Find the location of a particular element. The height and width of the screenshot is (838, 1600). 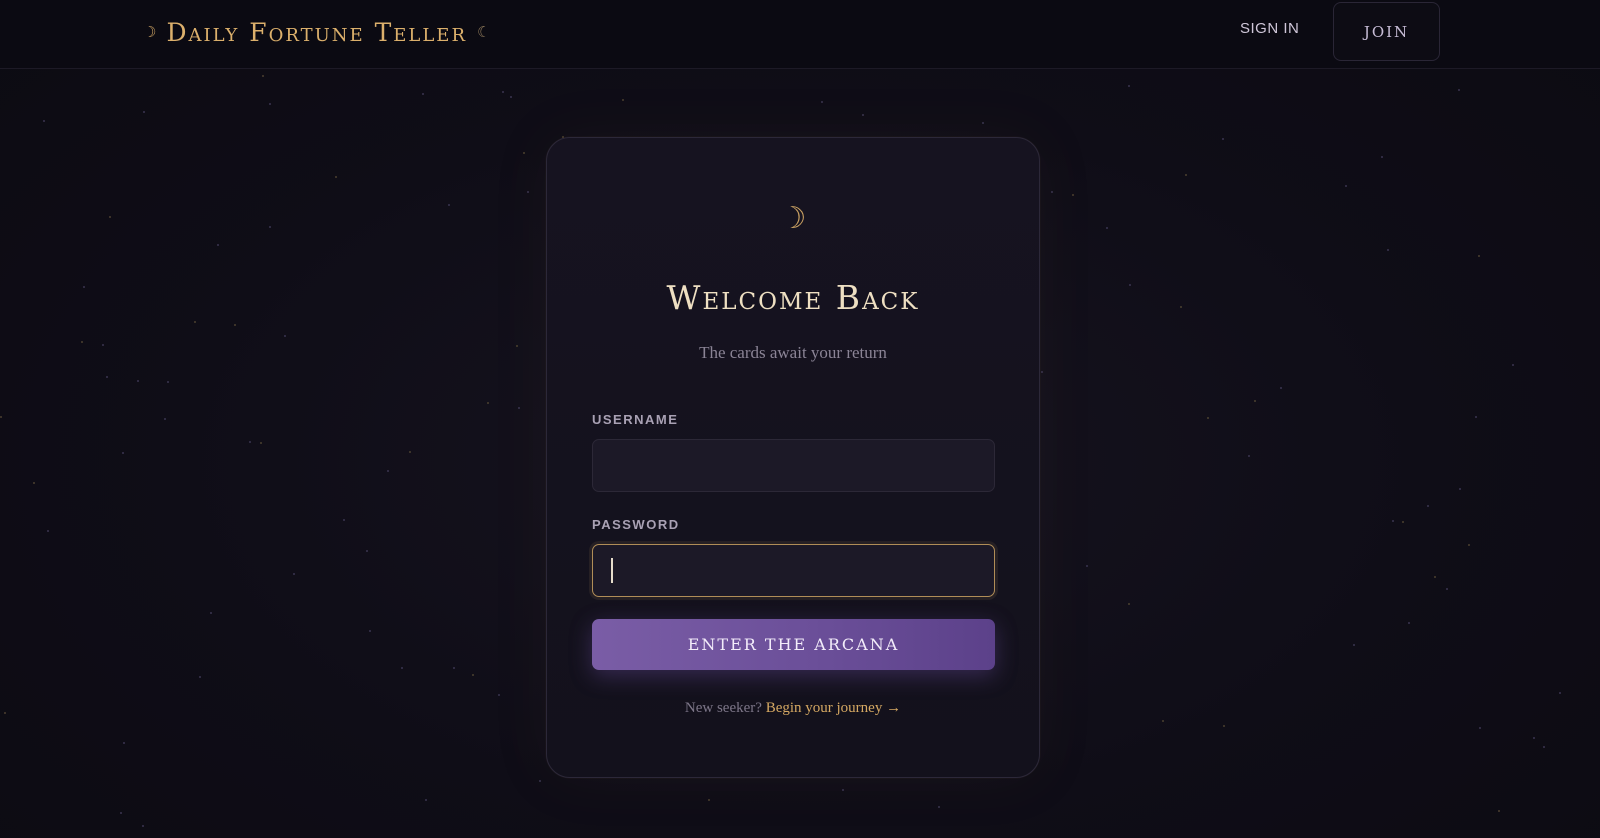

password-label: PASSWORD is located at coordinates (636, 524).